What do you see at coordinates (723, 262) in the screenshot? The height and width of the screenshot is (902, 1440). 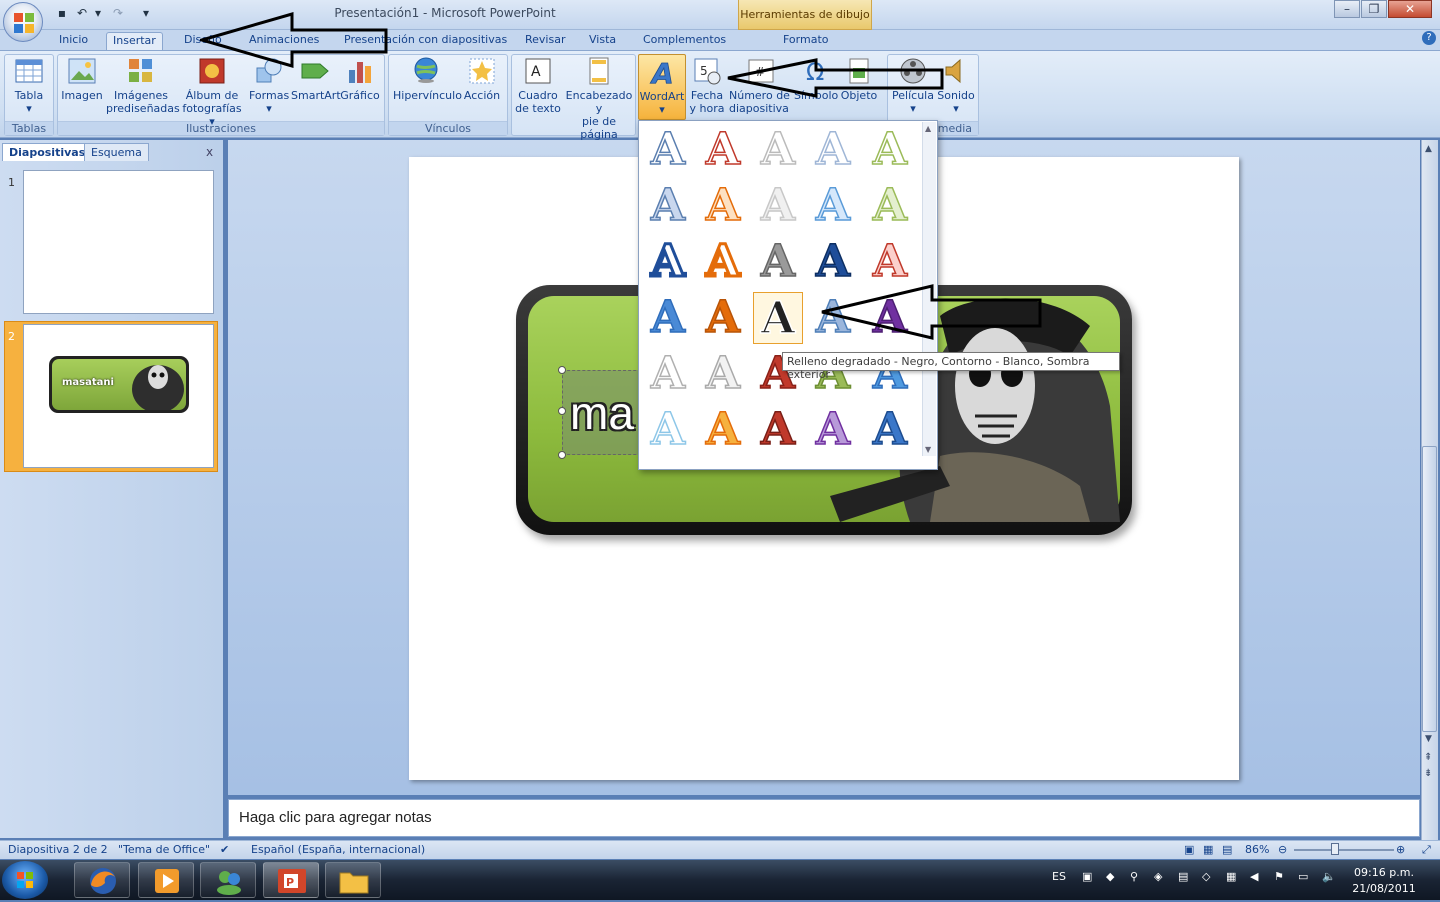 I see `wordart-style-3-2: A` at bounding box center [723, 262].